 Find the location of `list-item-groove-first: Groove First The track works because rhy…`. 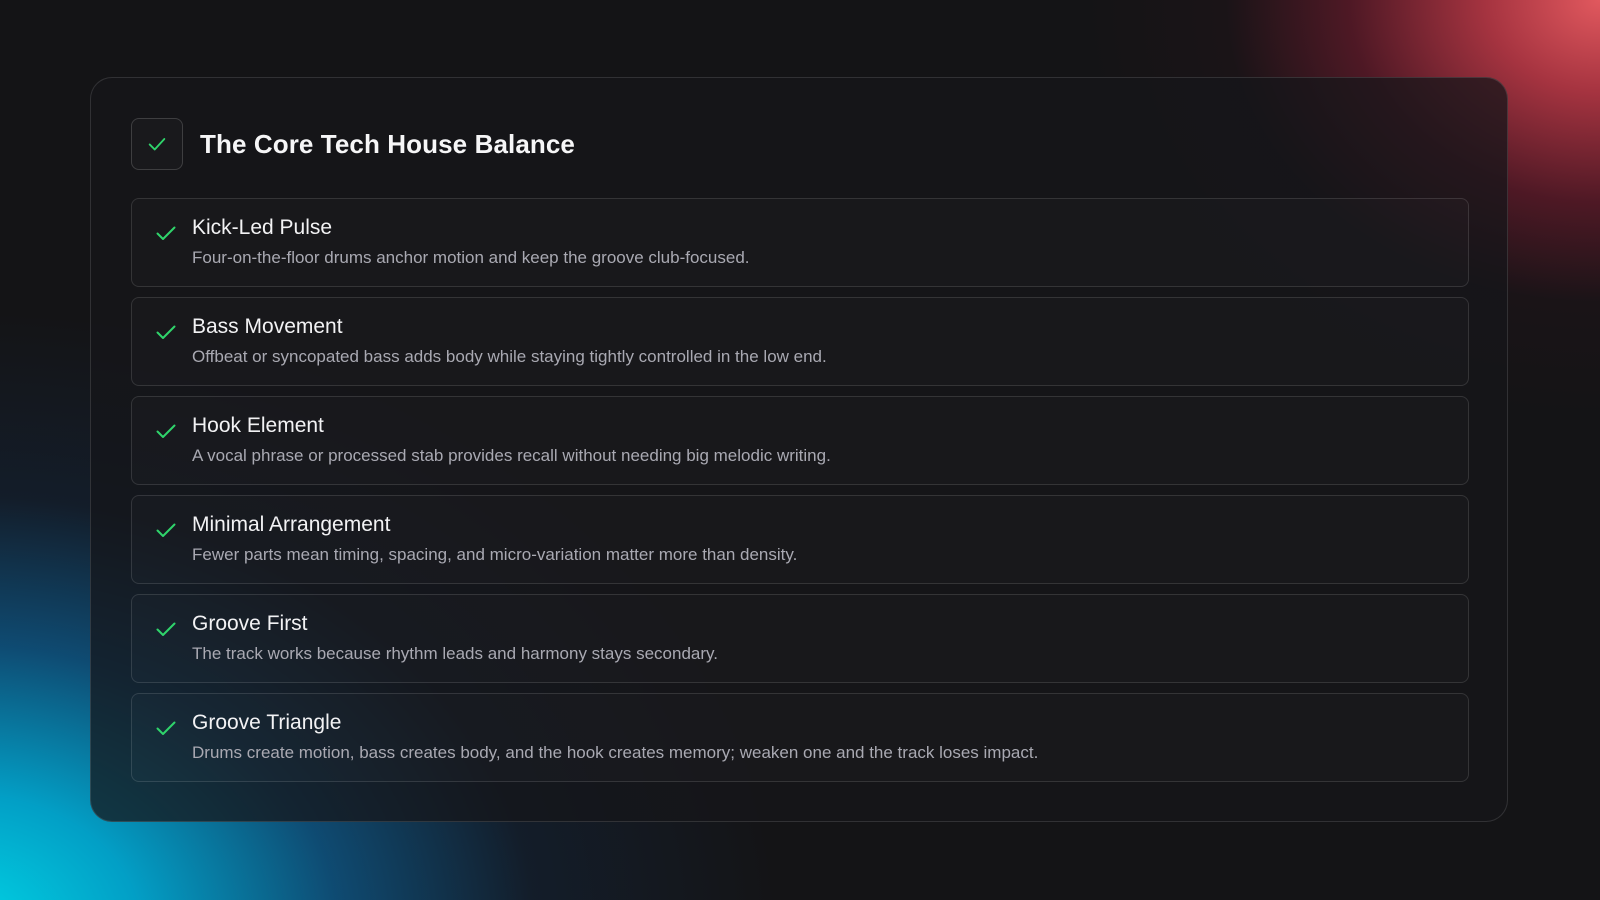

list-item-groove-first: Groove First The track works because rhy… is located at coordinates (800, 638).